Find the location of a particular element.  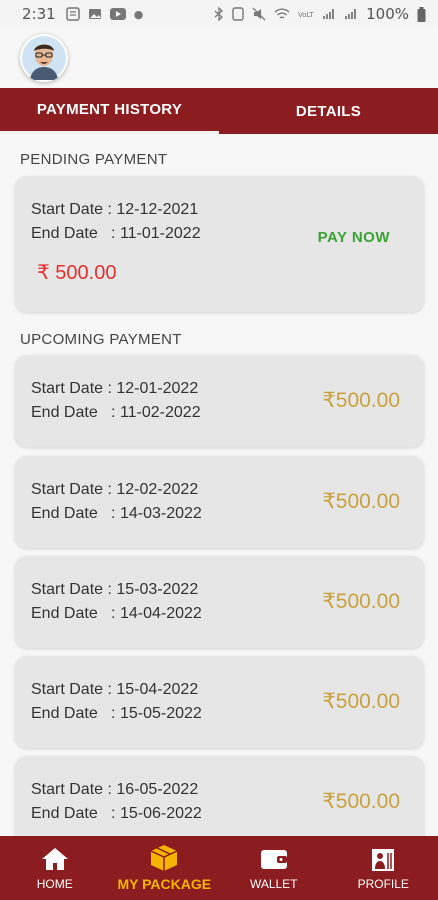

bluetooth-icon is located at coordinates (219, 14).